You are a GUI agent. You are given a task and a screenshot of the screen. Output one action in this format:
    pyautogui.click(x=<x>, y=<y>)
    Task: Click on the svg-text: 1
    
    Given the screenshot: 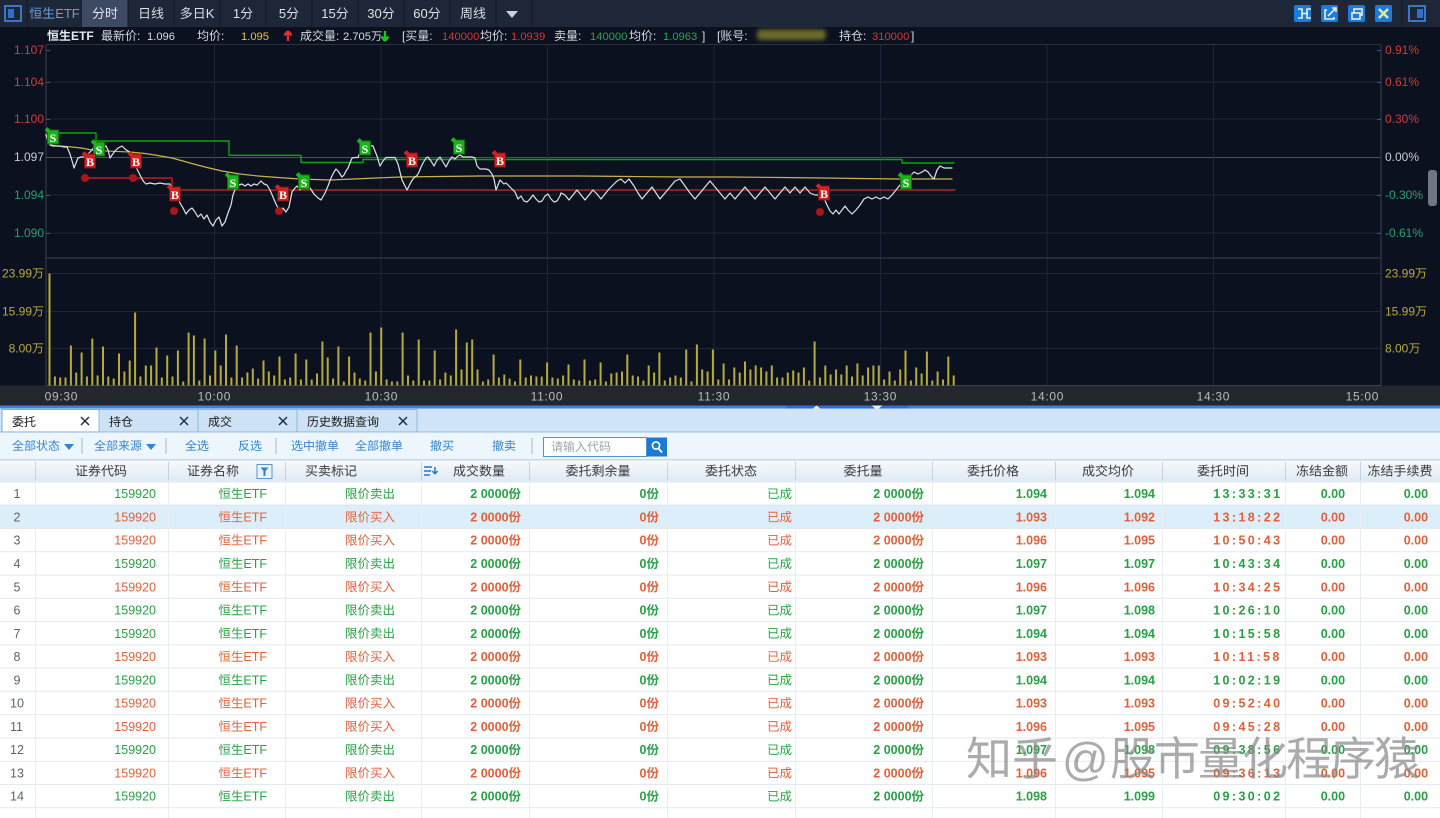 What is the action you would take?
    pyautogui.click(x=17, y=494)
    